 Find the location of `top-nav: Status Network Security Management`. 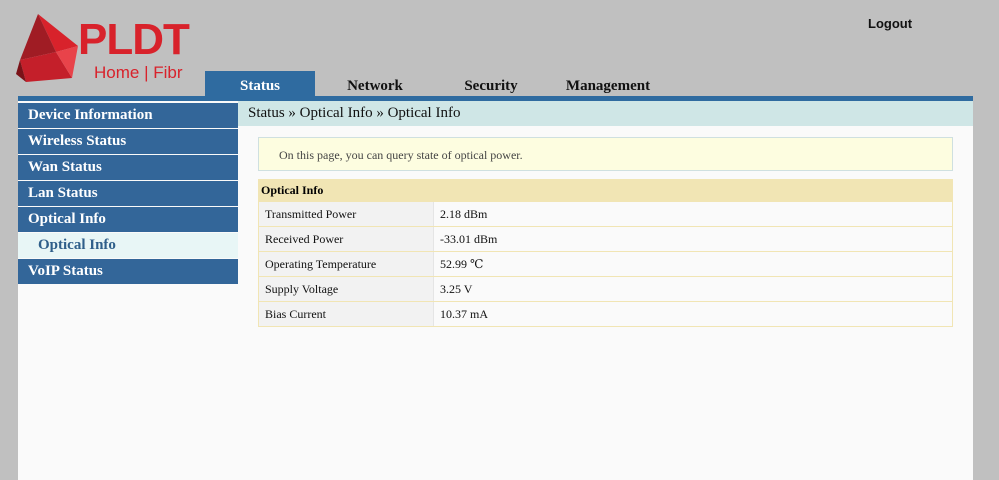

top-nav: Status Network Security Management is located at coordinates (595, 84).